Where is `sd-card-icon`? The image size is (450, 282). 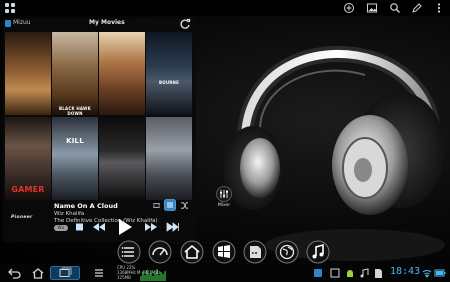 sd-card-icon is located at coordinates (255, 252).